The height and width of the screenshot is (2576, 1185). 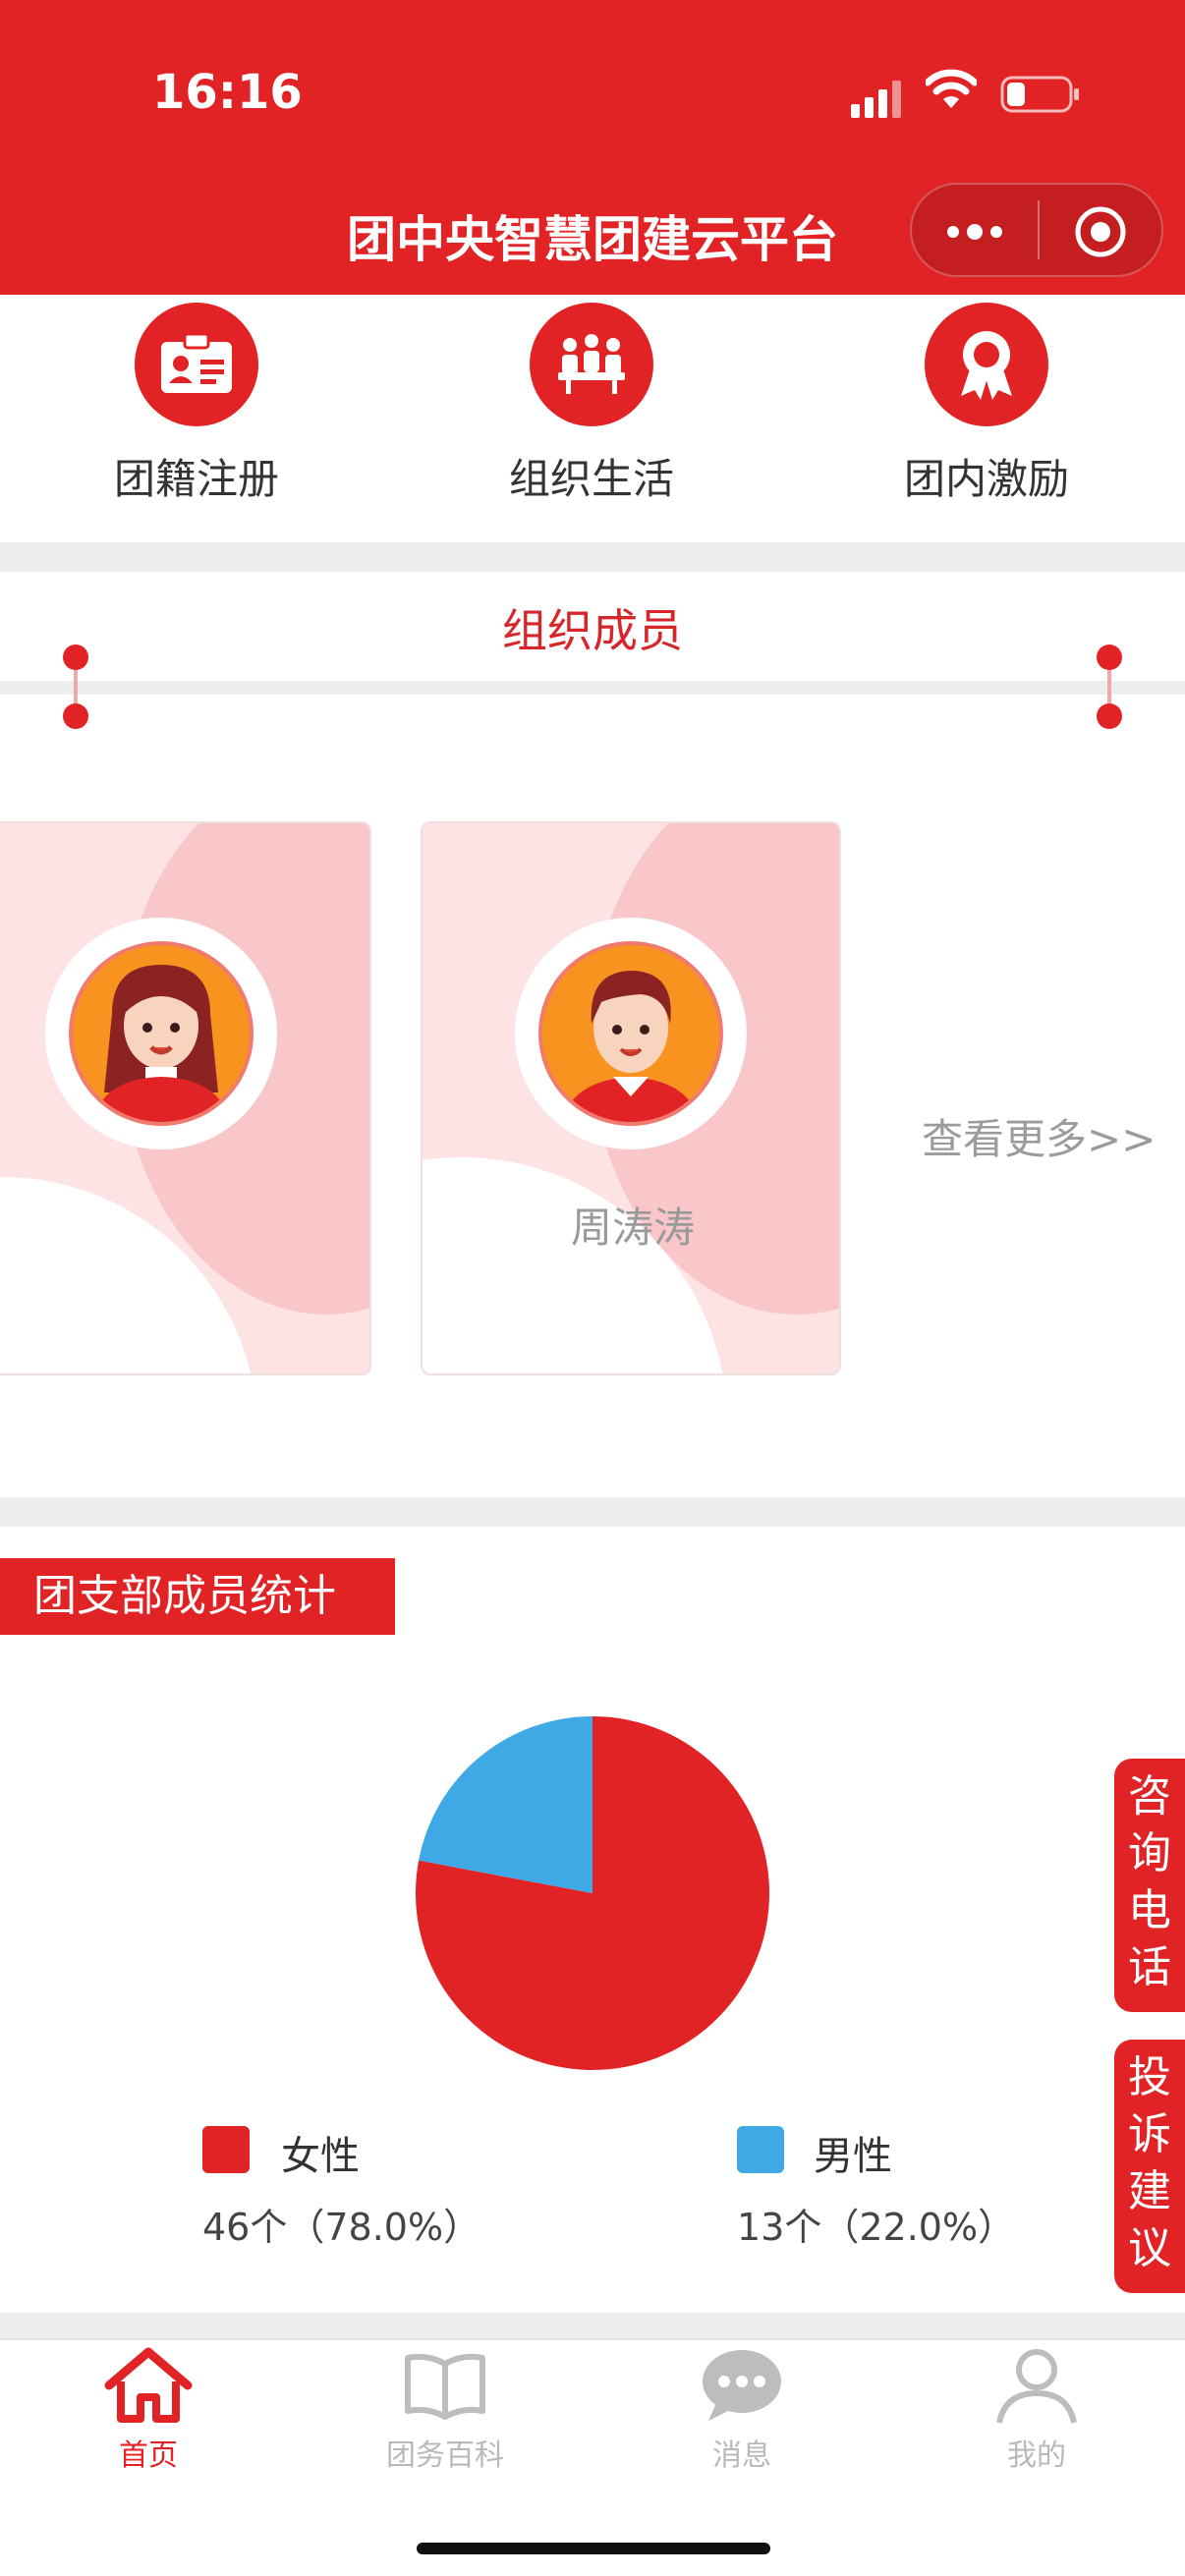 I want to click on signal-icon, so click(x=876, y=99).